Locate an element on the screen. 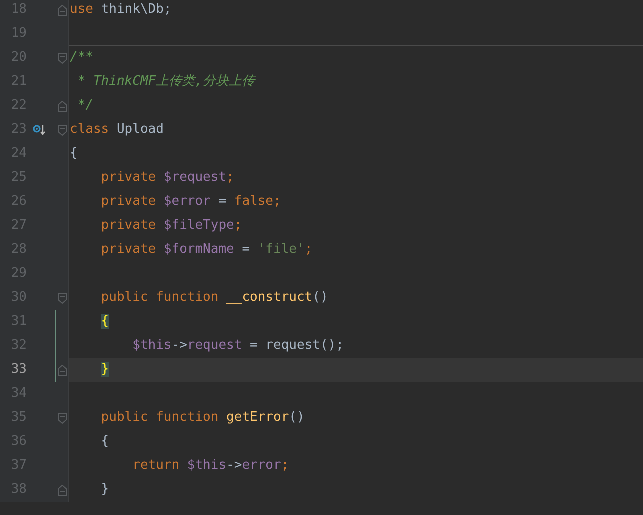 The width and height of the screenshot is (643, 515). code-line: */ is located at coordinates (85, 106).